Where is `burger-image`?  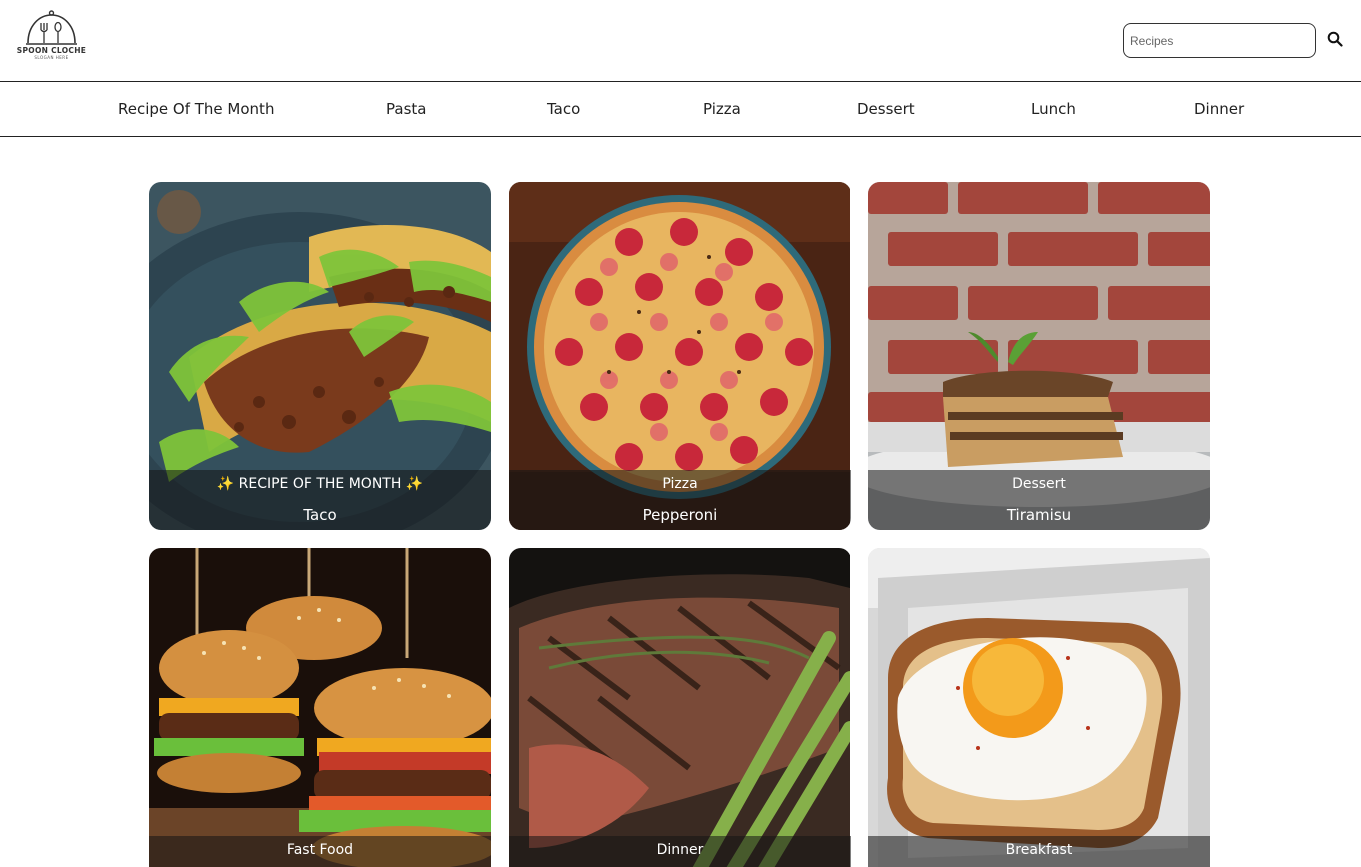 burger-image is located at coordinates (320, 707).